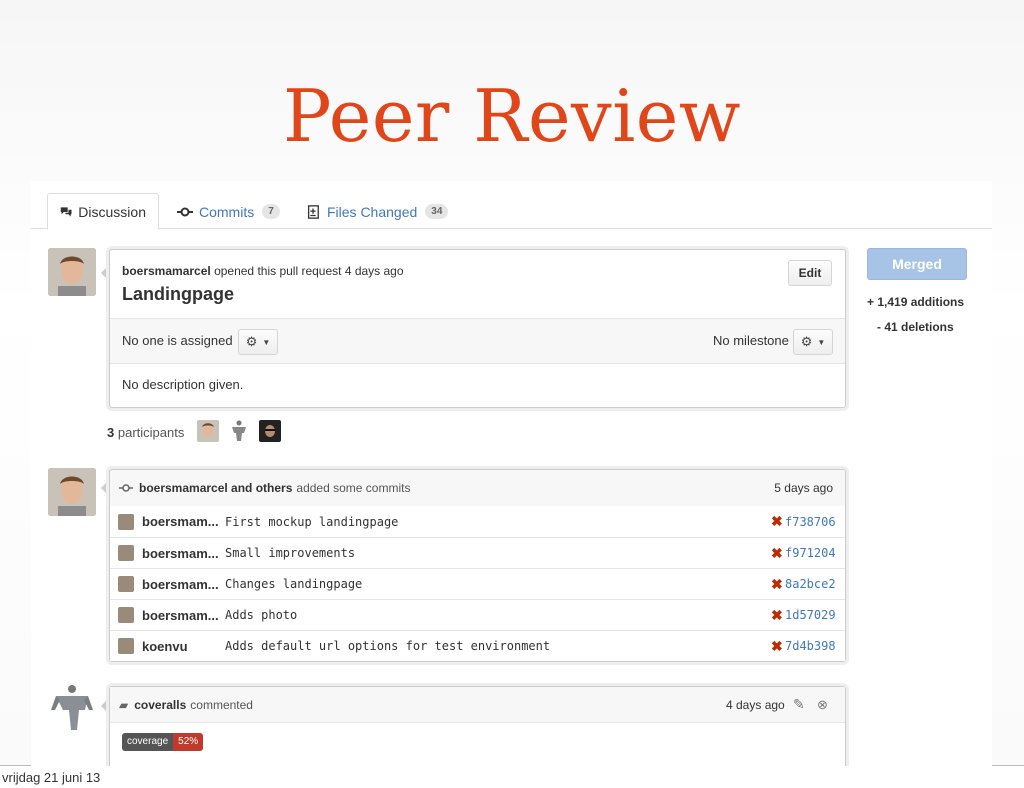 This screenshot has width=1024, height=788. I want to click on badge-value: 52%, so click(188, 742).